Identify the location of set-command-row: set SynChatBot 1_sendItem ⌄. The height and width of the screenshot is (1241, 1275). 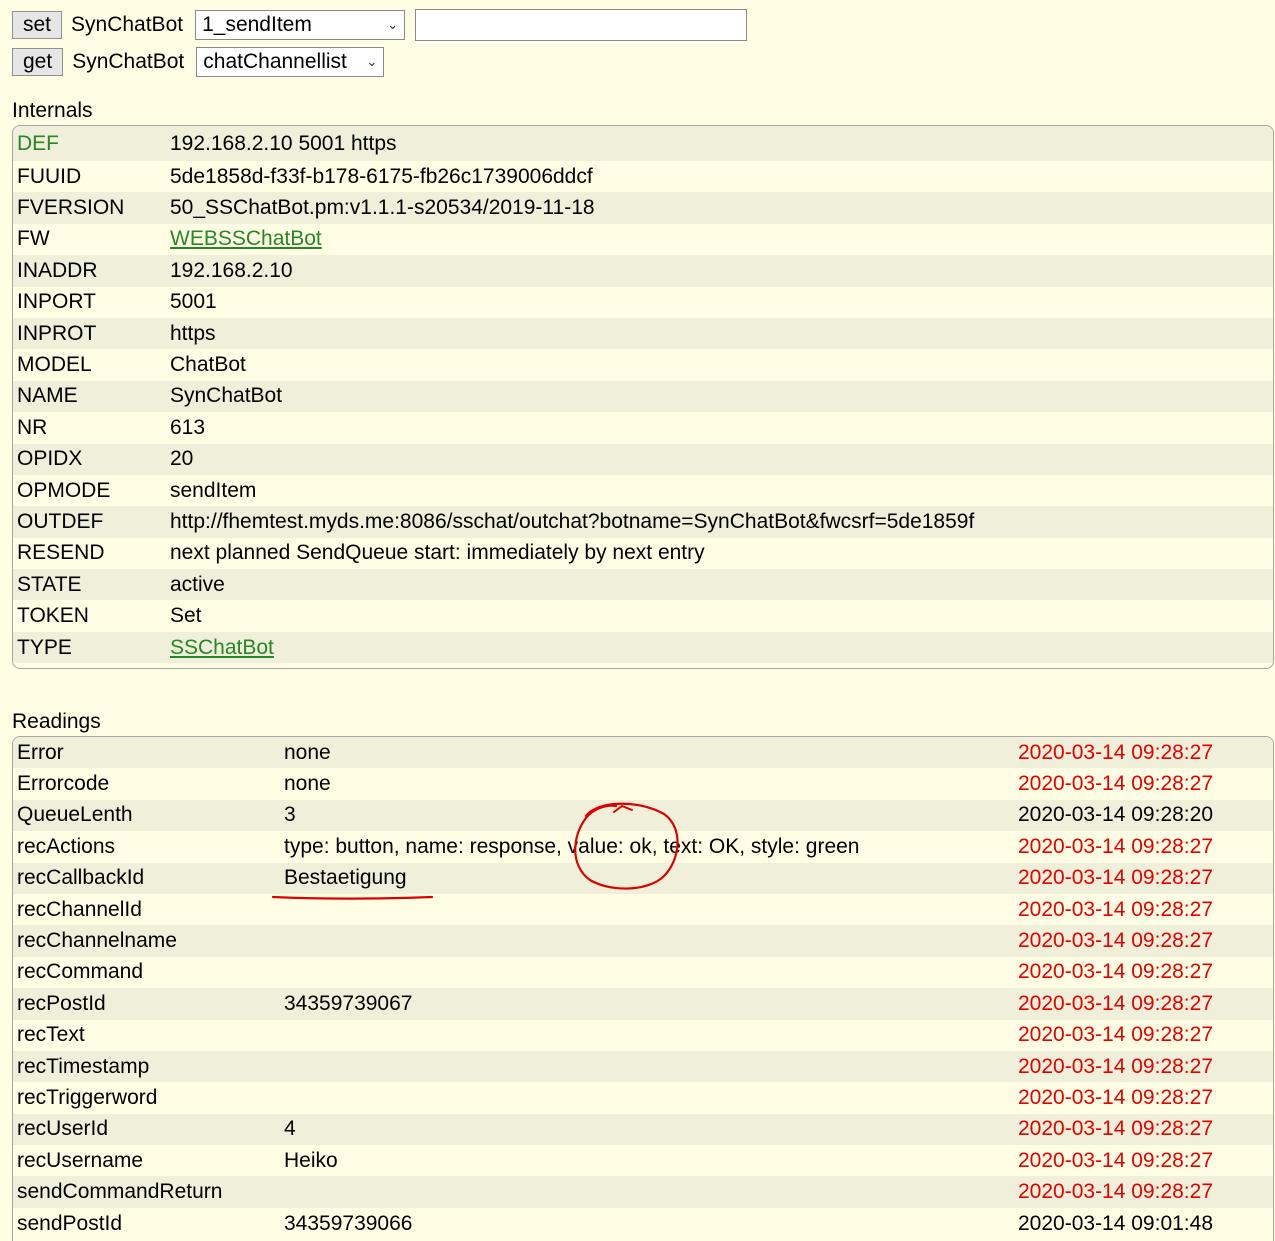
(380, 25).